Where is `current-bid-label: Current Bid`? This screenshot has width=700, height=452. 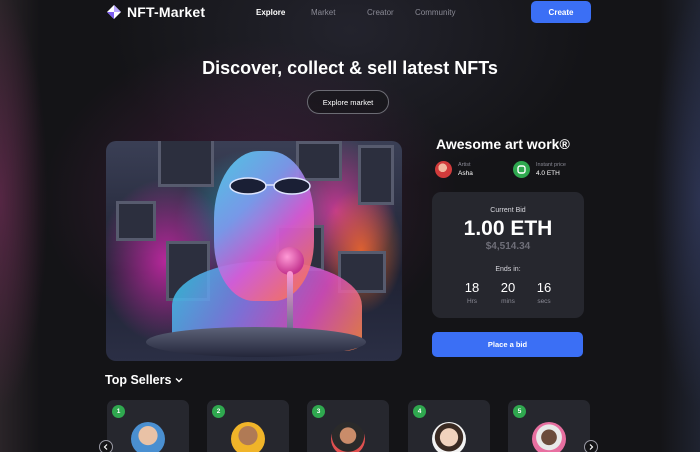 current-bid-label: Current Bid is located at coordinates (508, 210).